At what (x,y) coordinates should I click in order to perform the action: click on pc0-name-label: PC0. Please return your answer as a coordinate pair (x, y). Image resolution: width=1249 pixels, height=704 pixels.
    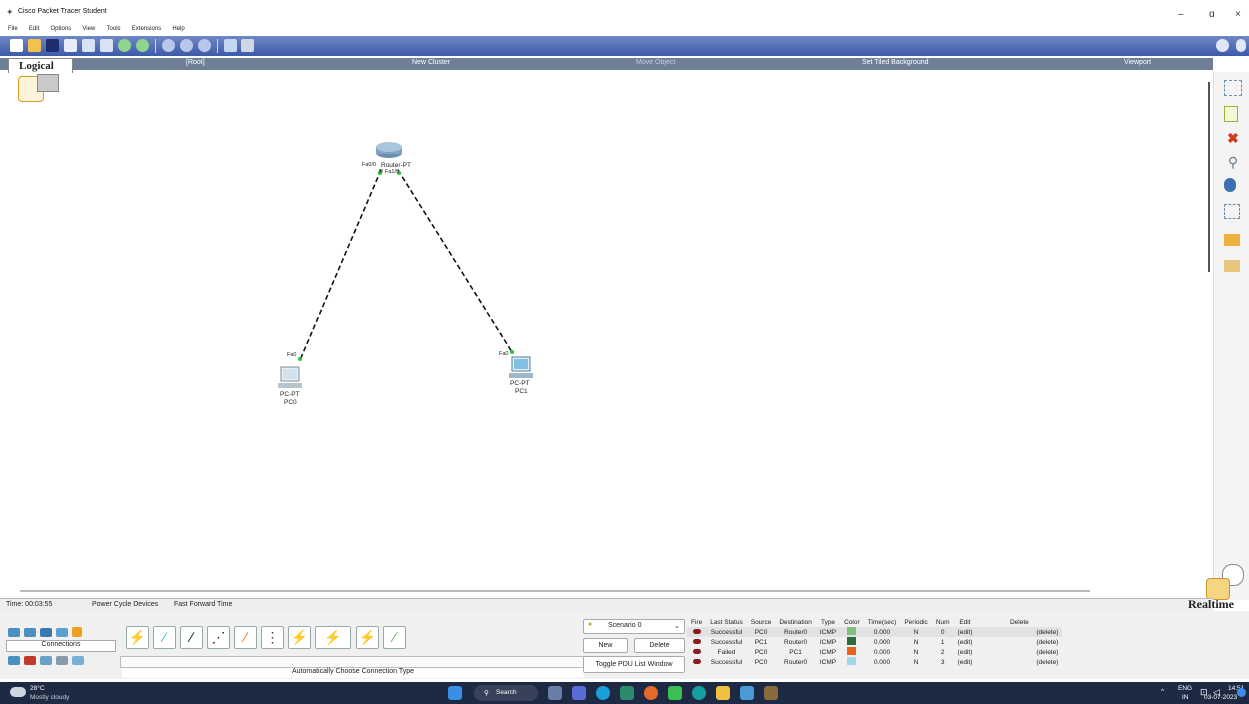
    Looking at the image, I should click on (290, 402).